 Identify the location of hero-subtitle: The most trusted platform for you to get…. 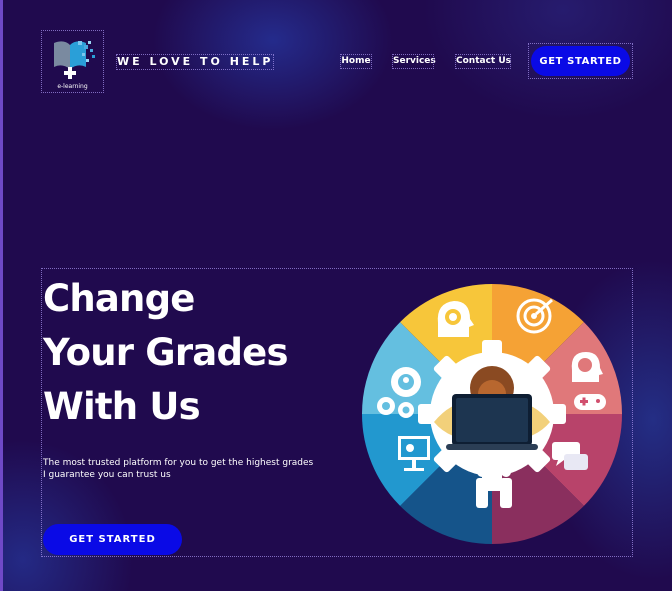
(178, 469).